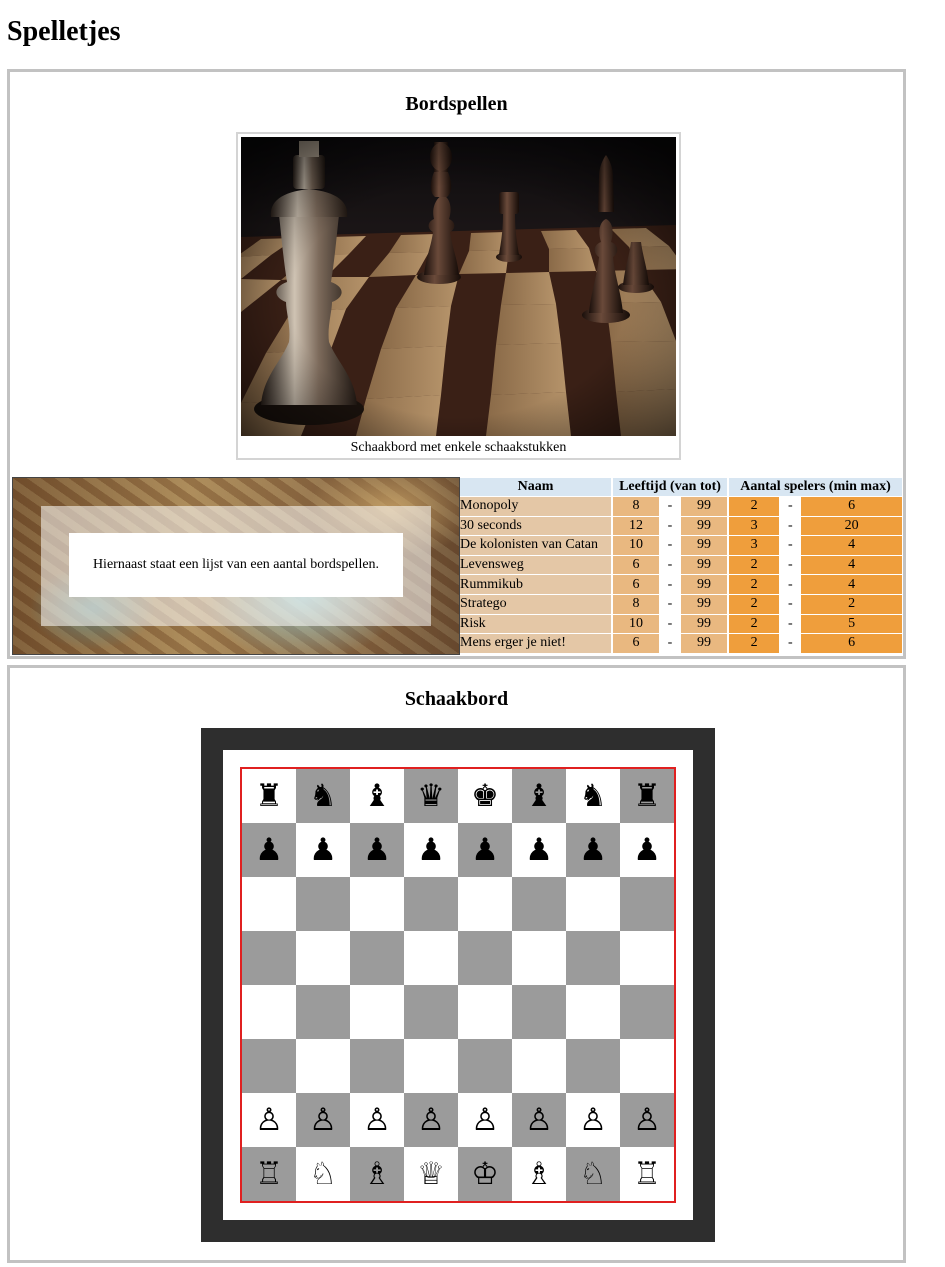 Image resolution: width=945 pixels, height=1267 pixels. I want to click on chess-square-piece: ♛, so click(431, 796).